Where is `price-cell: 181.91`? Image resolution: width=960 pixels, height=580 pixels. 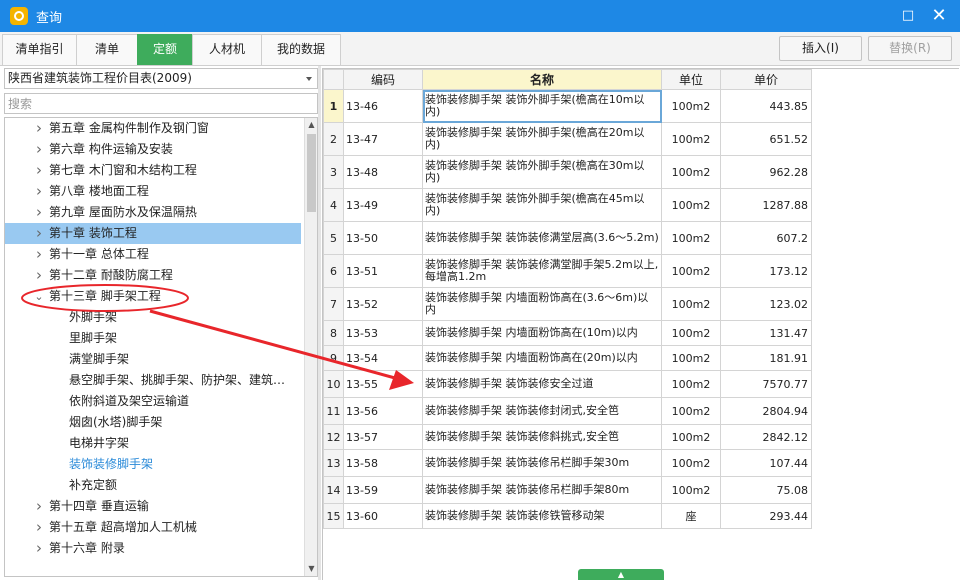
price-cell: 181.91 is located at coordinates (766, 358).